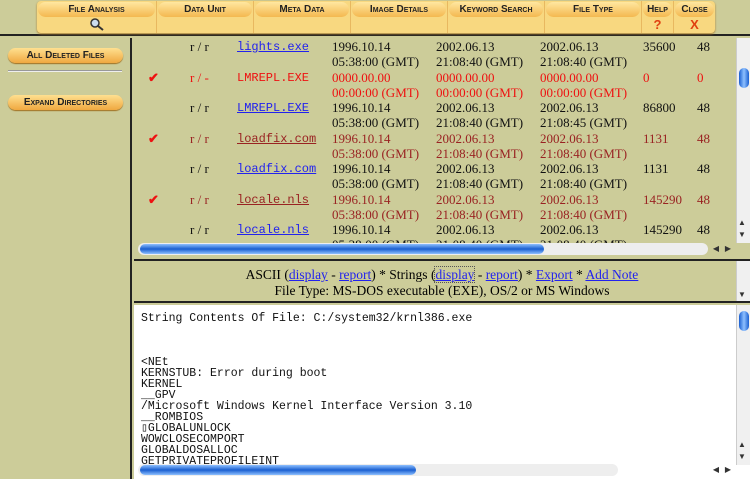 The image size is (750, 479). Describe the element at coordinates (694, 17) in the screenshot. I see `close-button: Close X` at that location.